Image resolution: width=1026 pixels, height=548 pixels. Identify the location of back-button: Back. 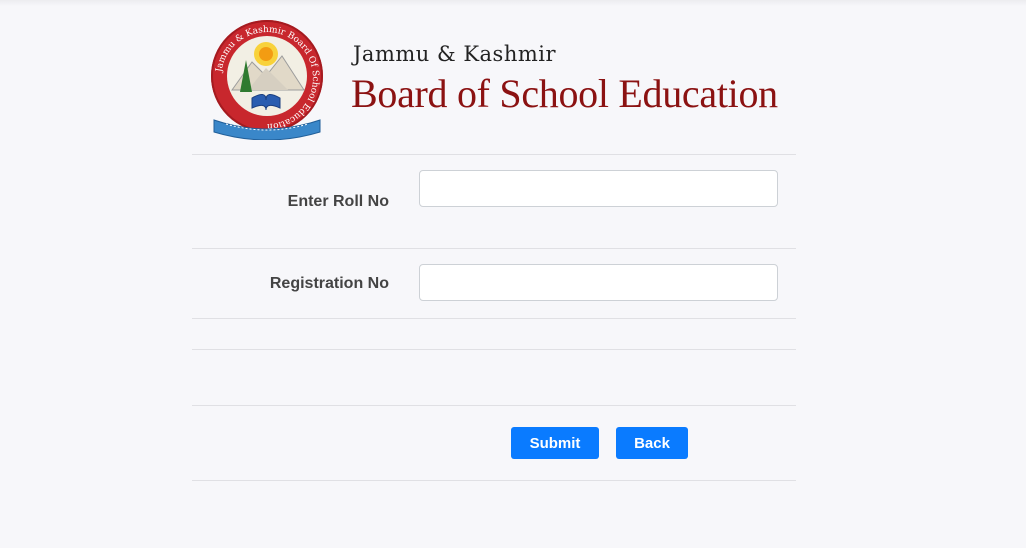
(652, 443).